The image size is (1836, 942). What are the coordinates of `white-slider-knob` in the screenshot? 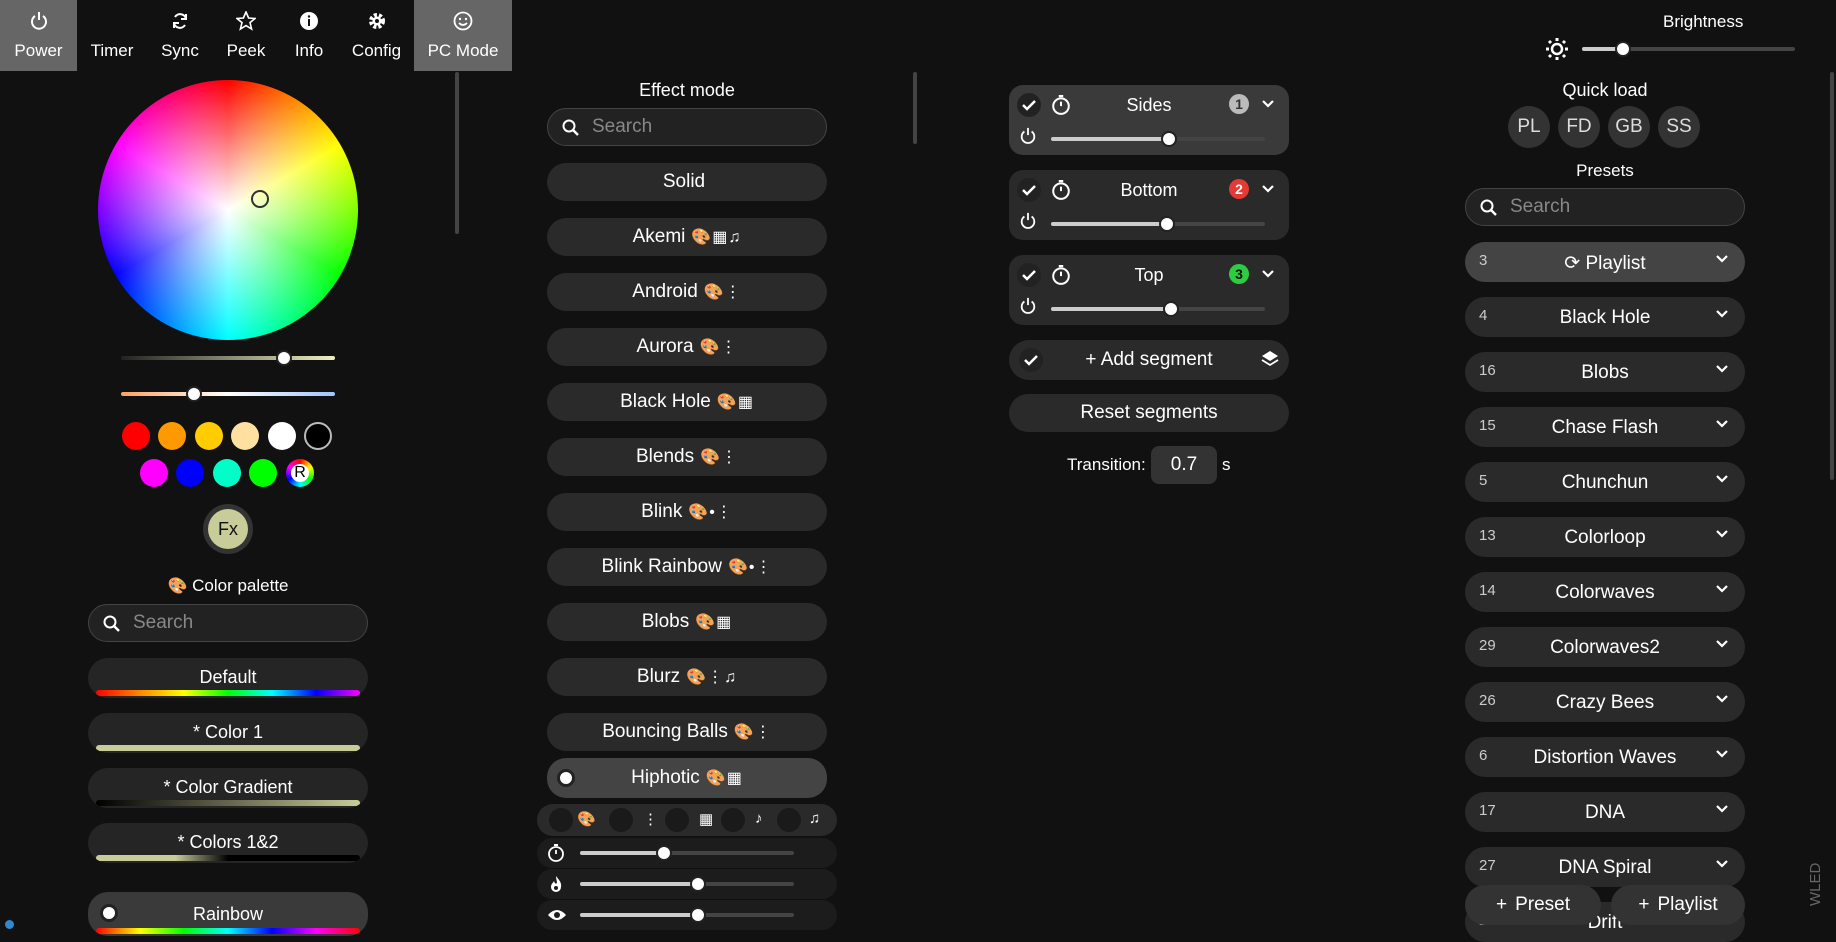 It's located at (284, 358).